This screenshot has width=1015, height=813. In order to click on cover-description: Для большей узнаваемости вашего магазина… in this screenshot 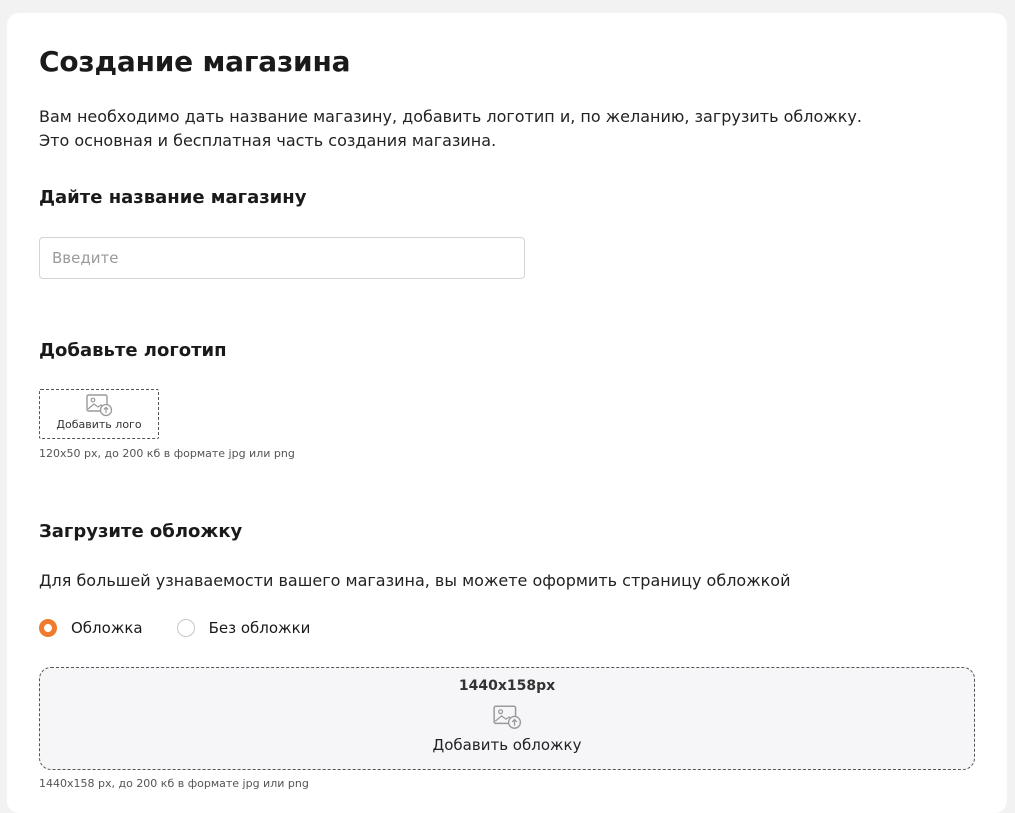, I will do `click(415, 580)`.